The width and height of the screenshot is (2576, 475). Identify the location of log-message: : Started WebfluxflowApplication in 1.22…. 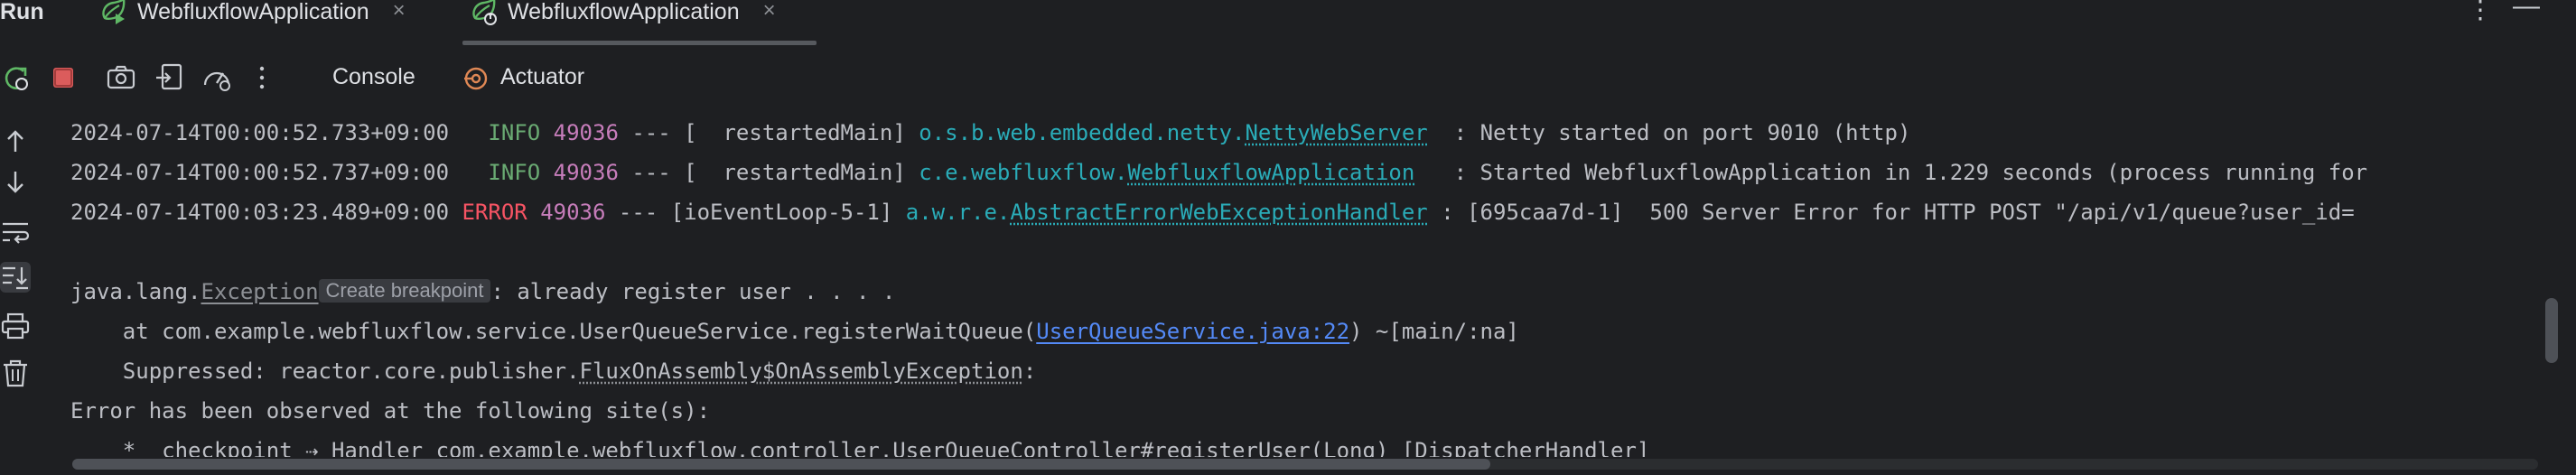
(1891, 172).